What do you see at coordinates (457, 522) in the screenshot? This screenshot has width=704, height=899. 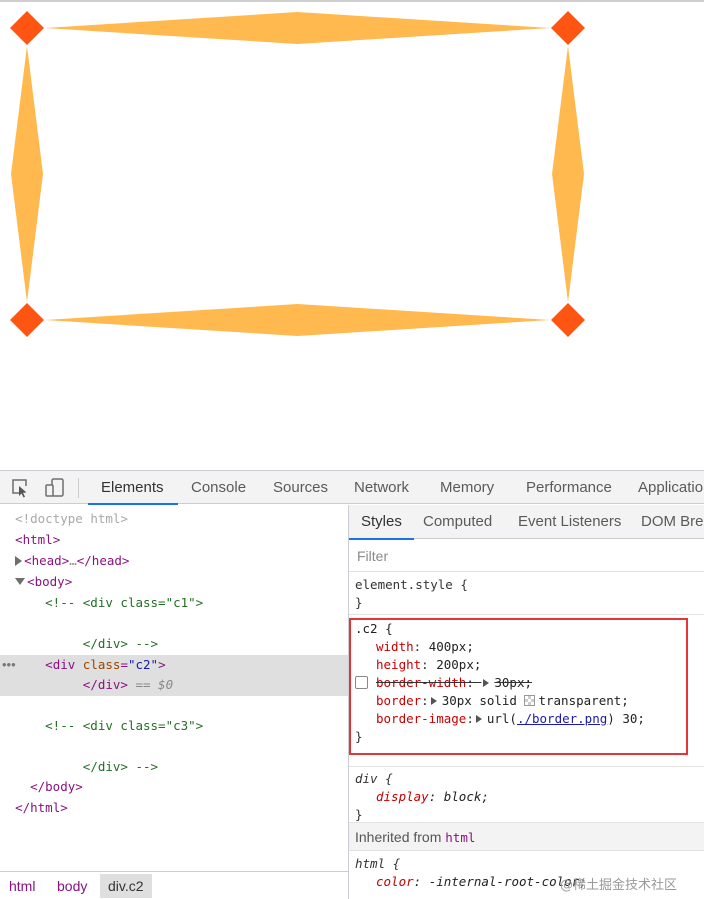 I see `tab-computed: Computed` at bounding box center [457, 522].